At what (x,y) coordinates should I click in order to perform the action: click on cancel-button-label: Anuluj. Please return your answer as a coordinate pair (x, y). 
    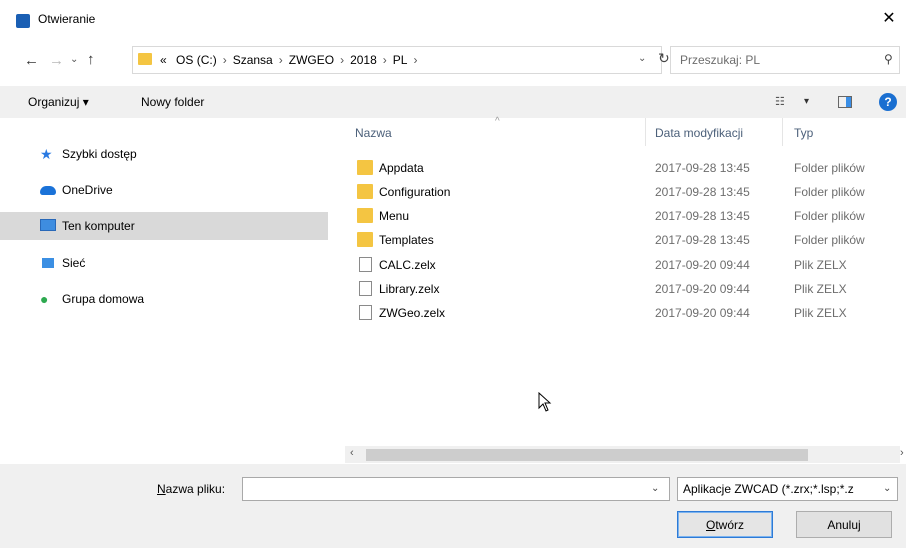
    Looking at the image, I should click on (844, 525).